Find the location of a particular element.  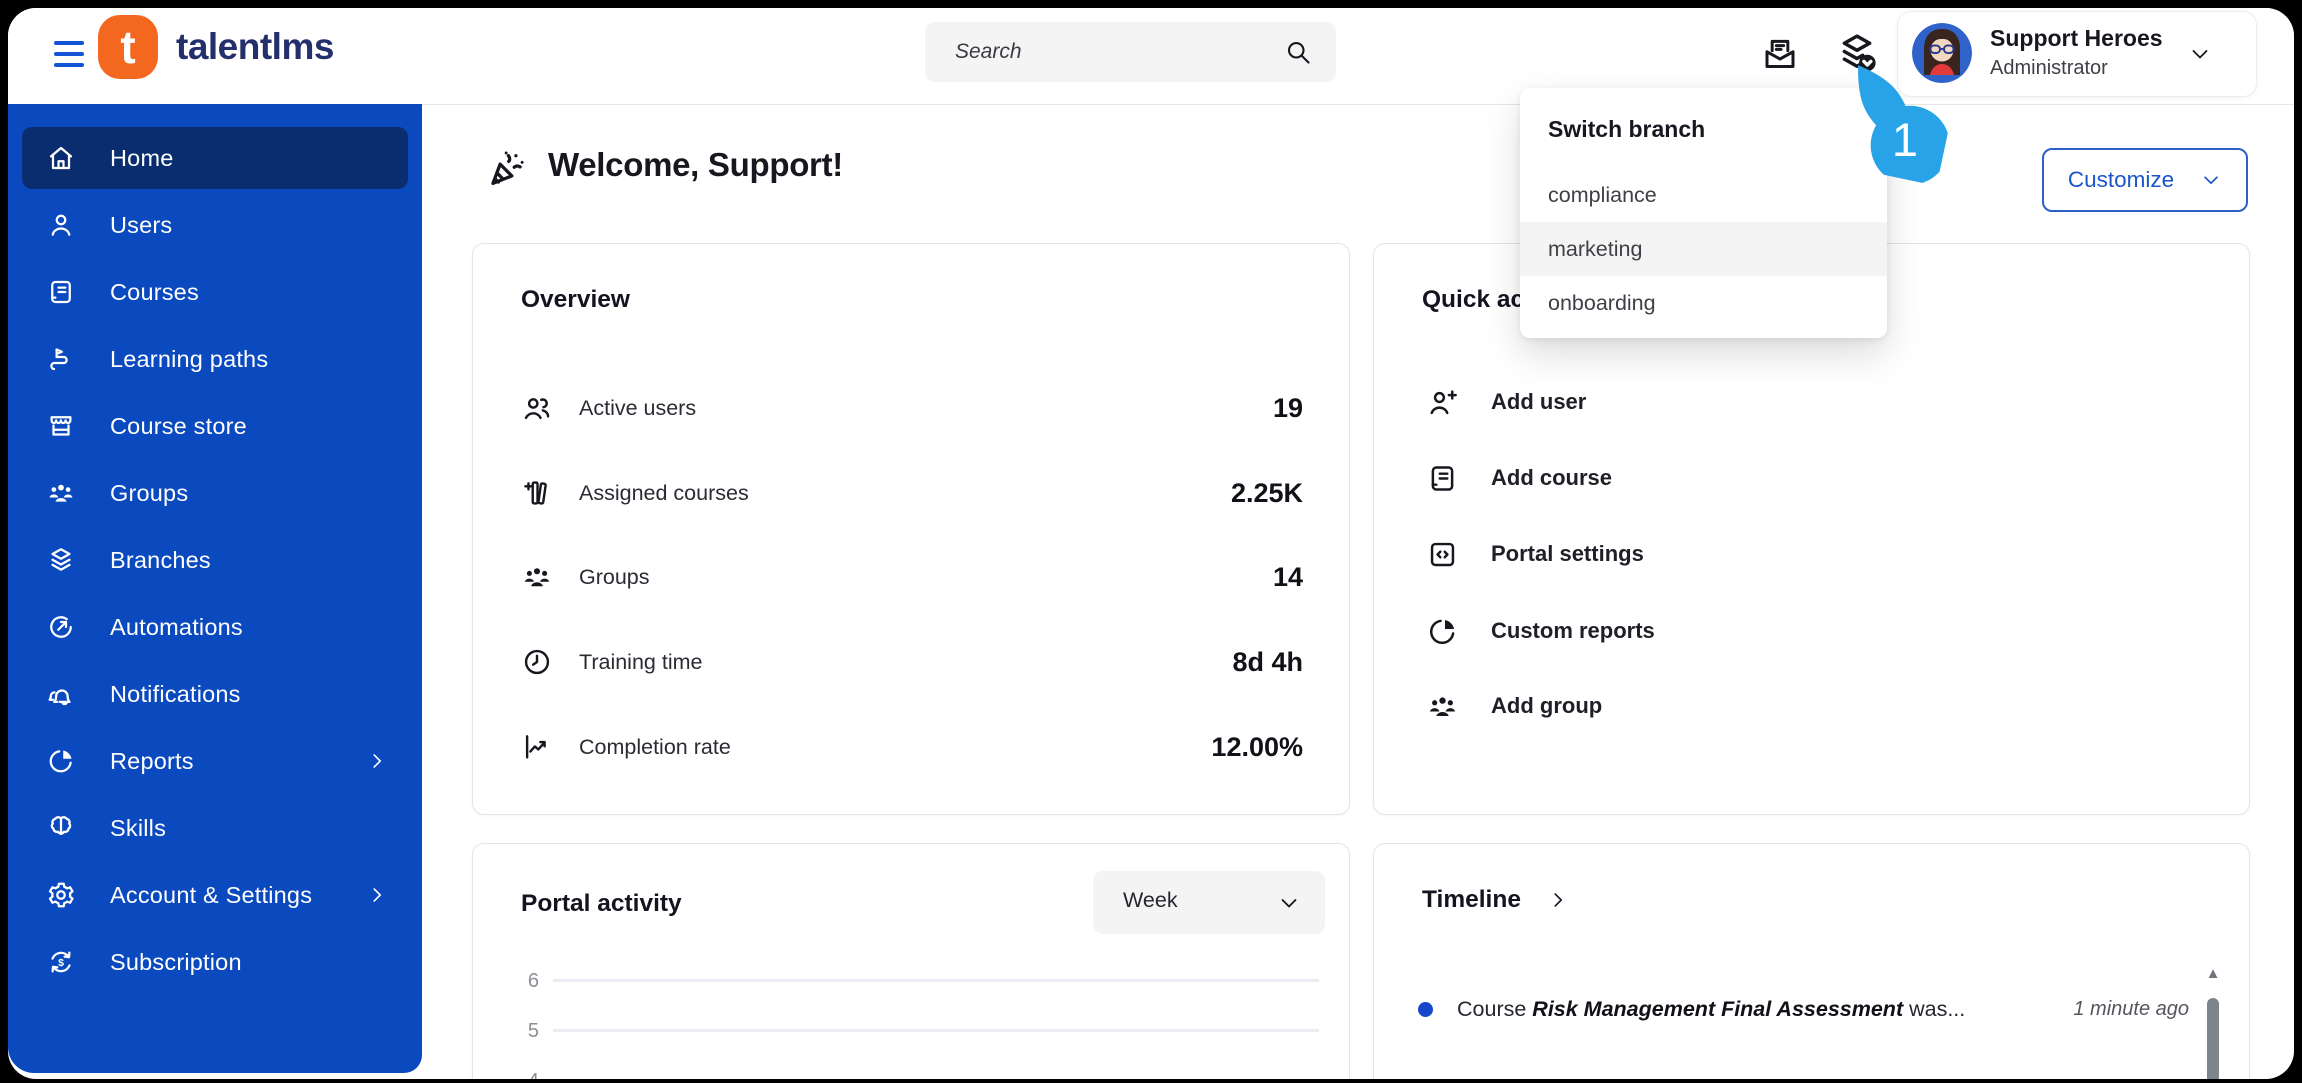

branch-menu-item-onboarding: onboarding is located at coordinates (1703, 303).